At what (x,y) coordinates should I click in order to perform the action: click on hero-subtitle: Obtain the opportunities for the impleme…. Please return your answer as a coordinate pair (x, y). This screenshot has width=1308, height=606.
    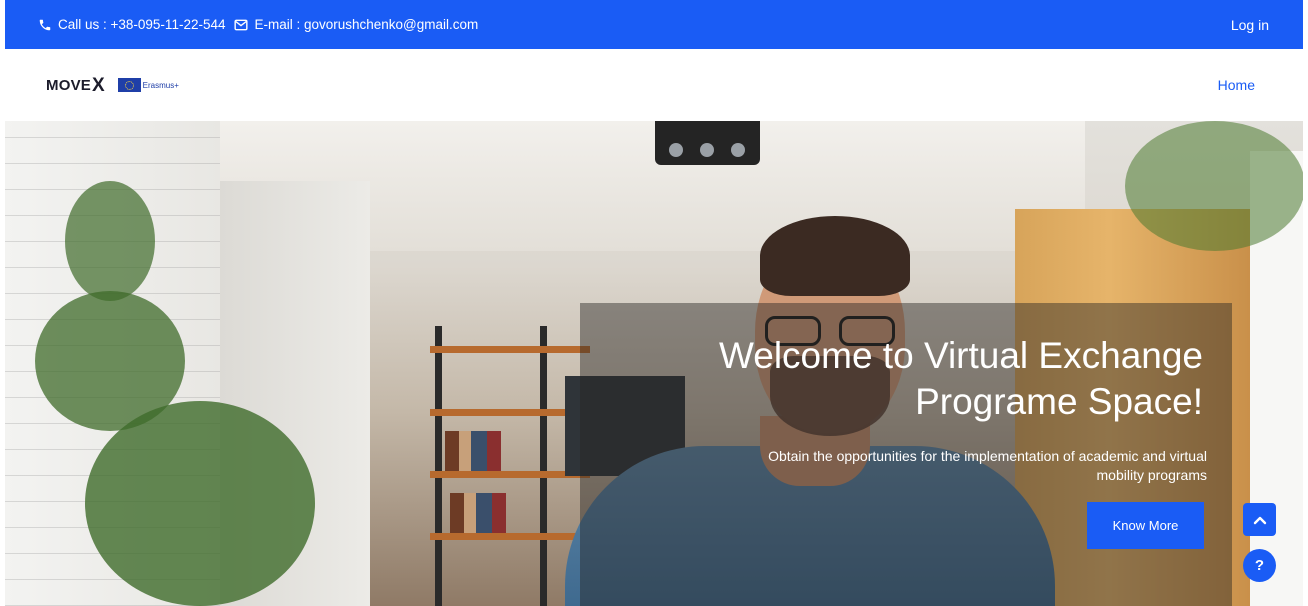
    Looking at the image, I should click on (916, 466).